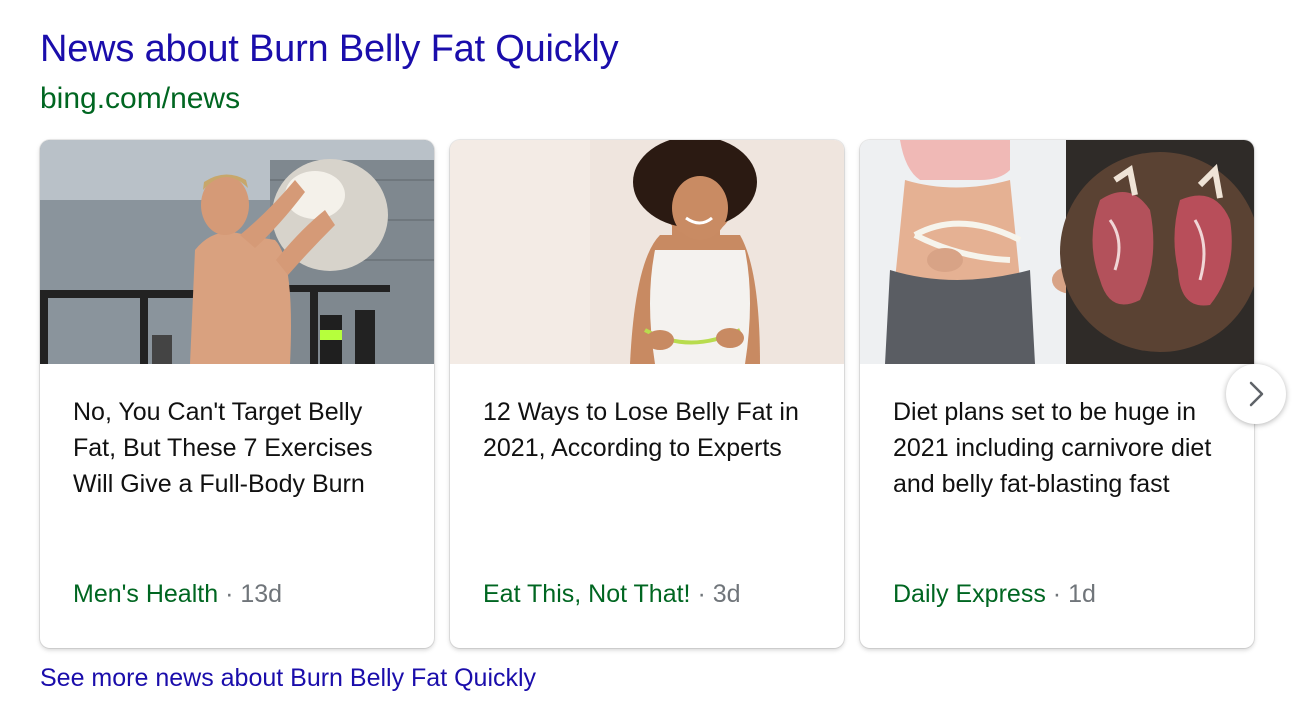  Describe the element at coordinates (969, 594) in the screenshot. I see `publisher-name: Daily Express` at that location.